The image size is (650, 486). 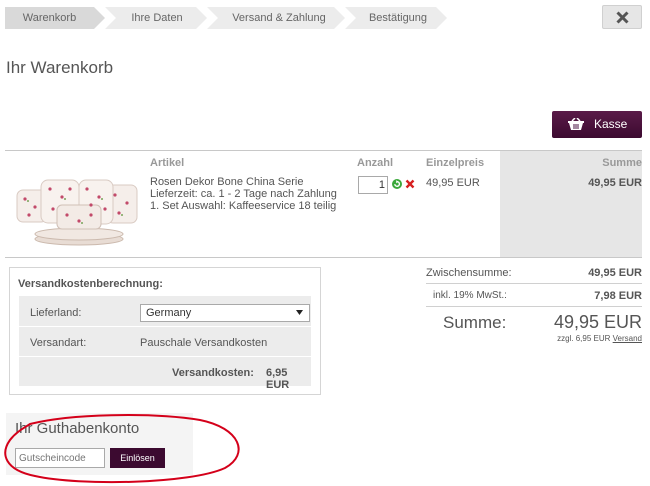 I want to click on basket-icon, so click(x=576, y=124).